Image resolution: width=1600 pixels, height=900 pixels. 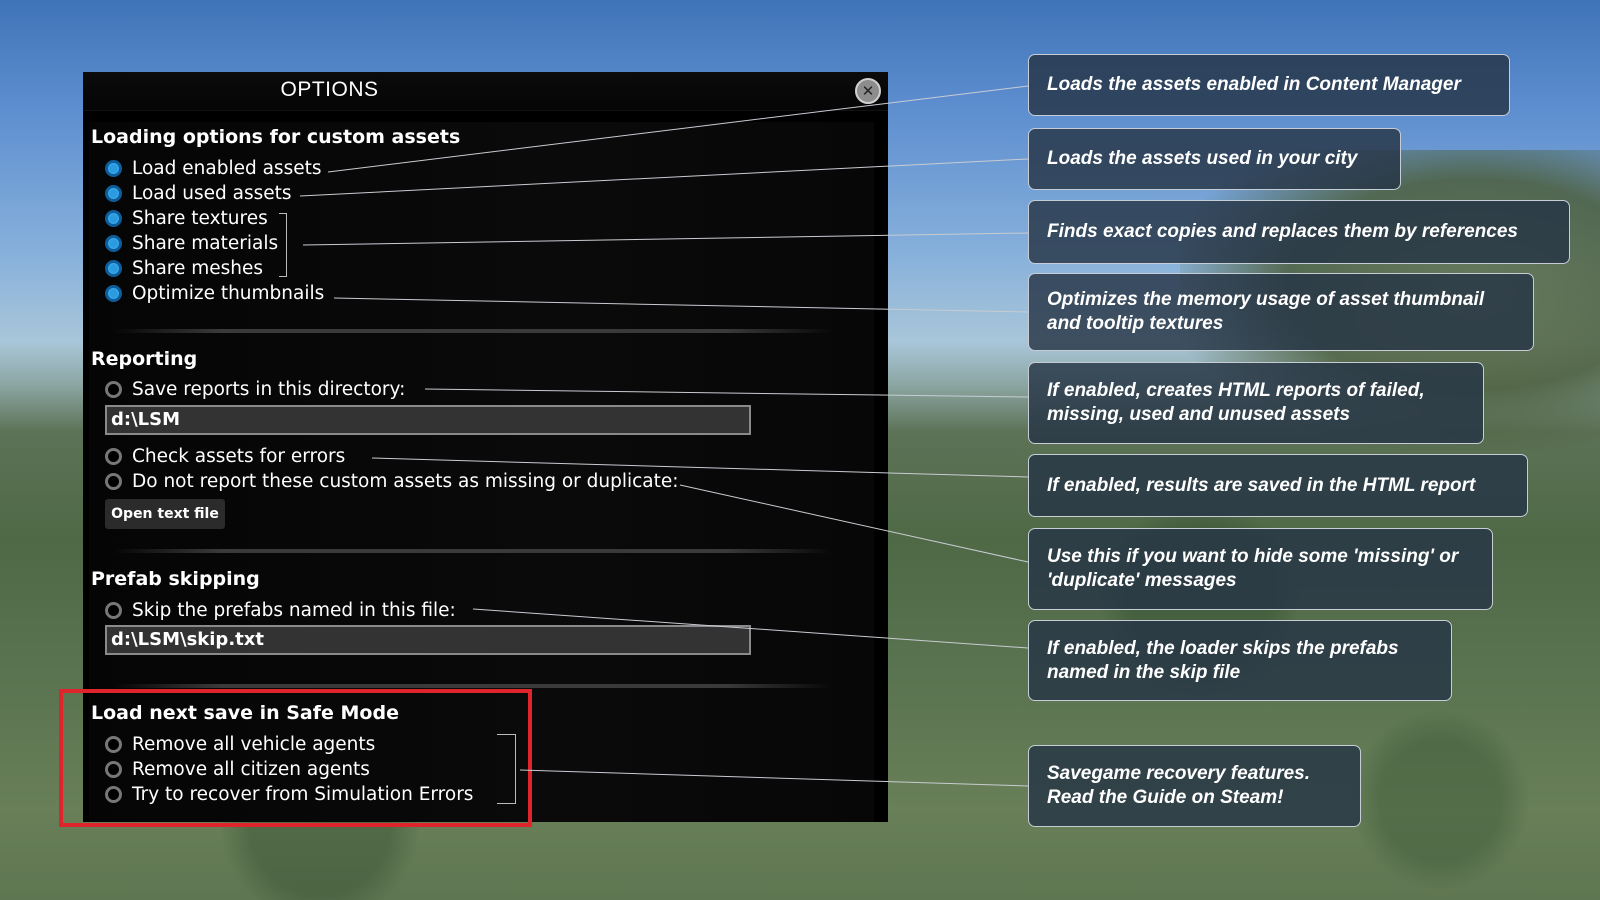 I want to click on option-share-textures: Share textures, so click(x=186, y=218).